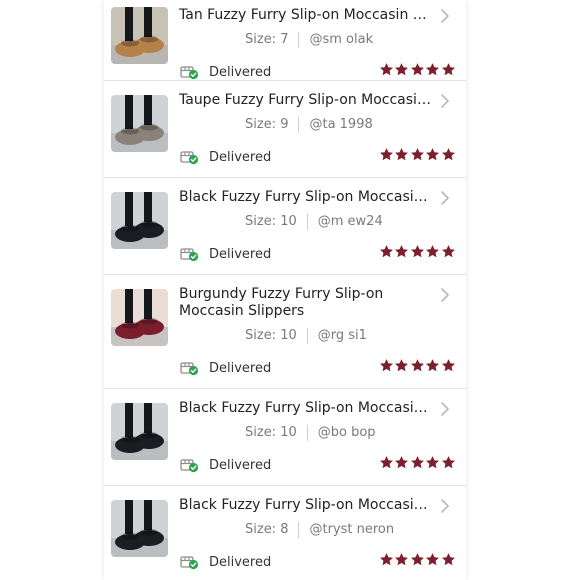 This screenshot has width=580, height=580. I want to click on order-meta: Size: 8 @tryst neron, so click(319, 530).